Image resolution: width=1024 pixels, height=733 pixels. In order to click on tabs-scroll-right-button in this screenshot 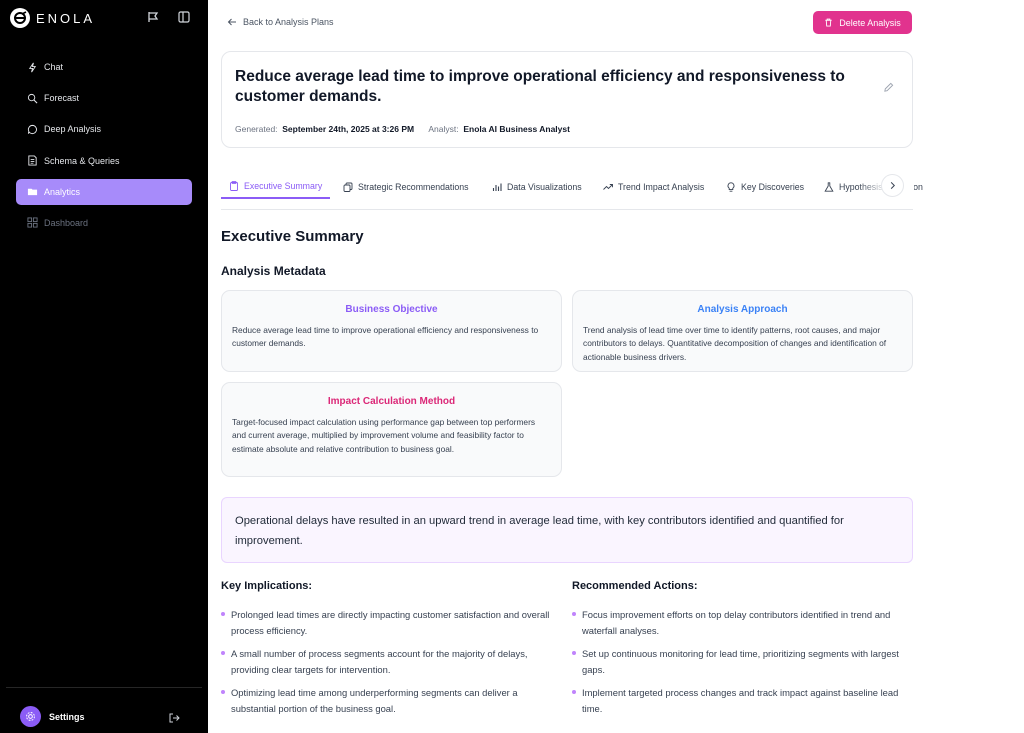, I will do `click(892, 185)`.